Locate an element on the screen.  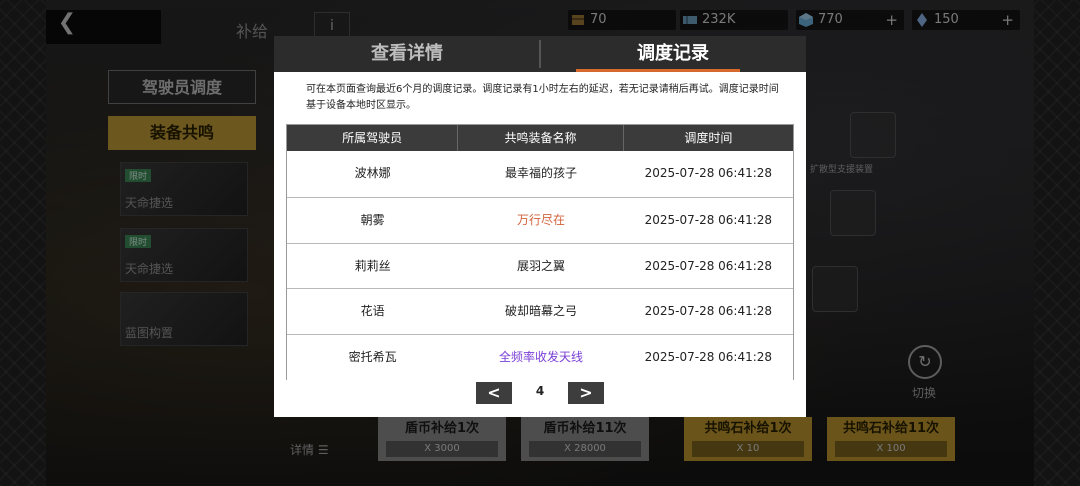
modal-tab-bar: 查看详情 调度记录 is located at coordinates (540, 54).